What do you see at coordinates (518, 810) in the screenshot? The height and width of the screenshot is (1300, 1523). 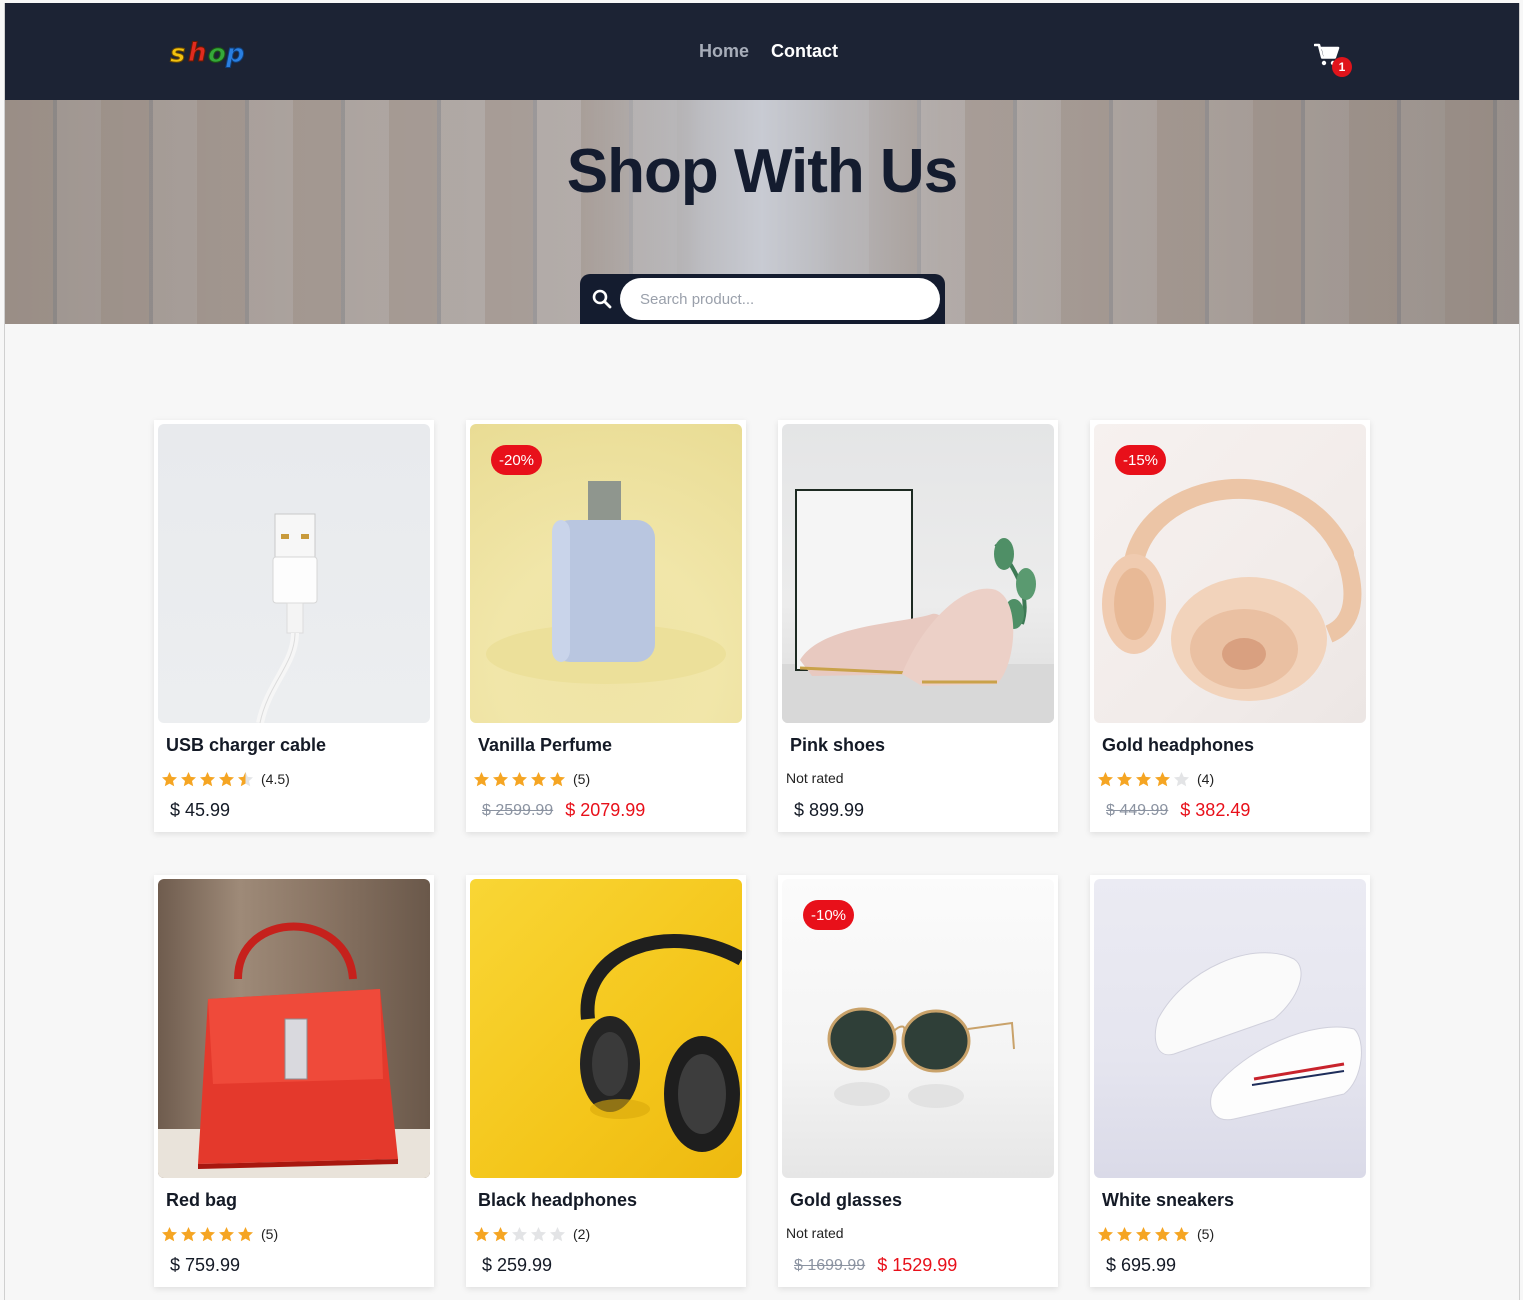 I see `original-price: $ 2599.99` at bounding box center [518, 810].